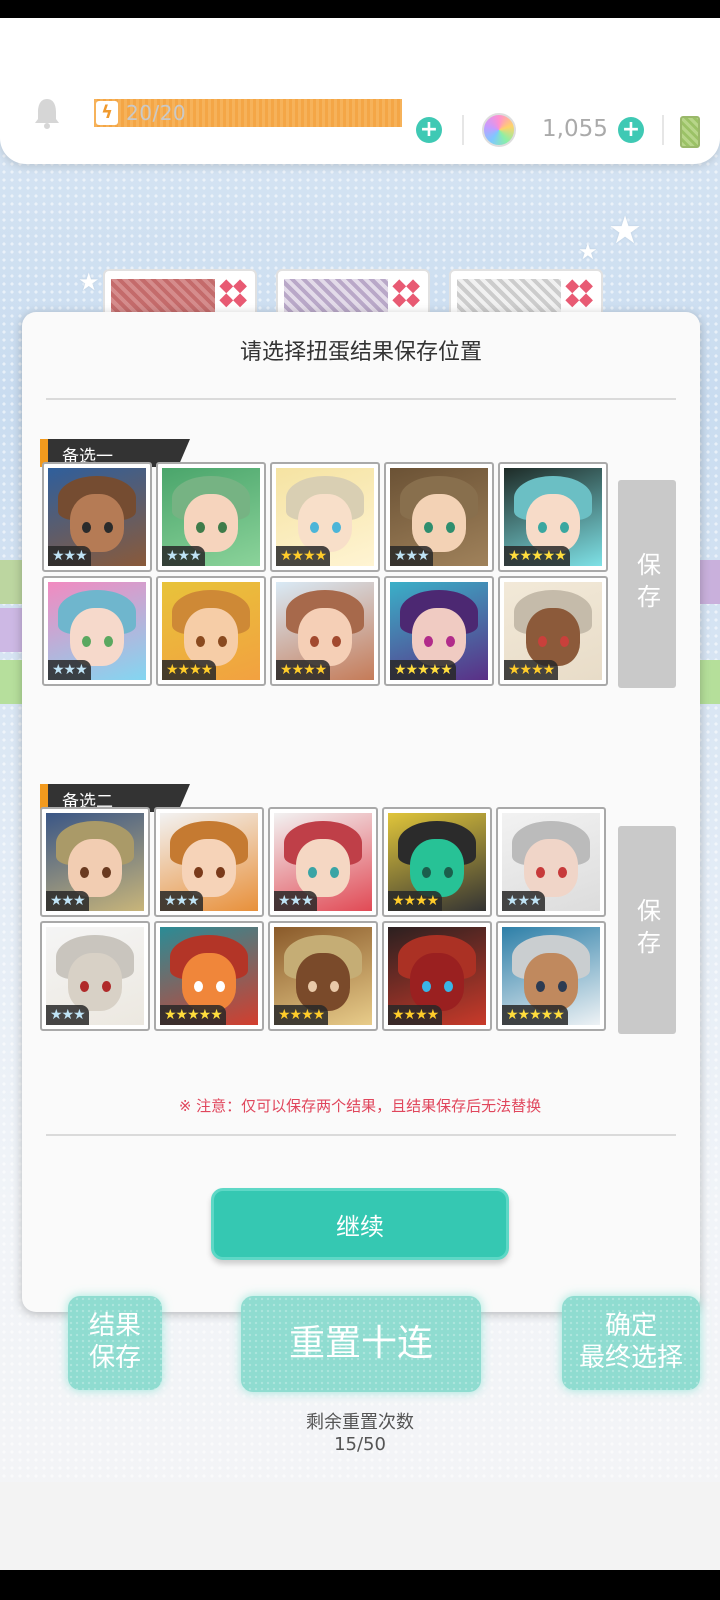 The image size is (720, 1600). I want to click on remaining-resets-label: 剩余重置次数, so click(360, 1422).